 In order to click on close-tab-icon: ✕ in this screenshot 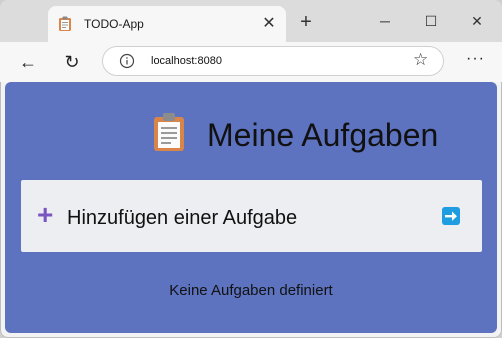, I will do `click(269, 24)`.